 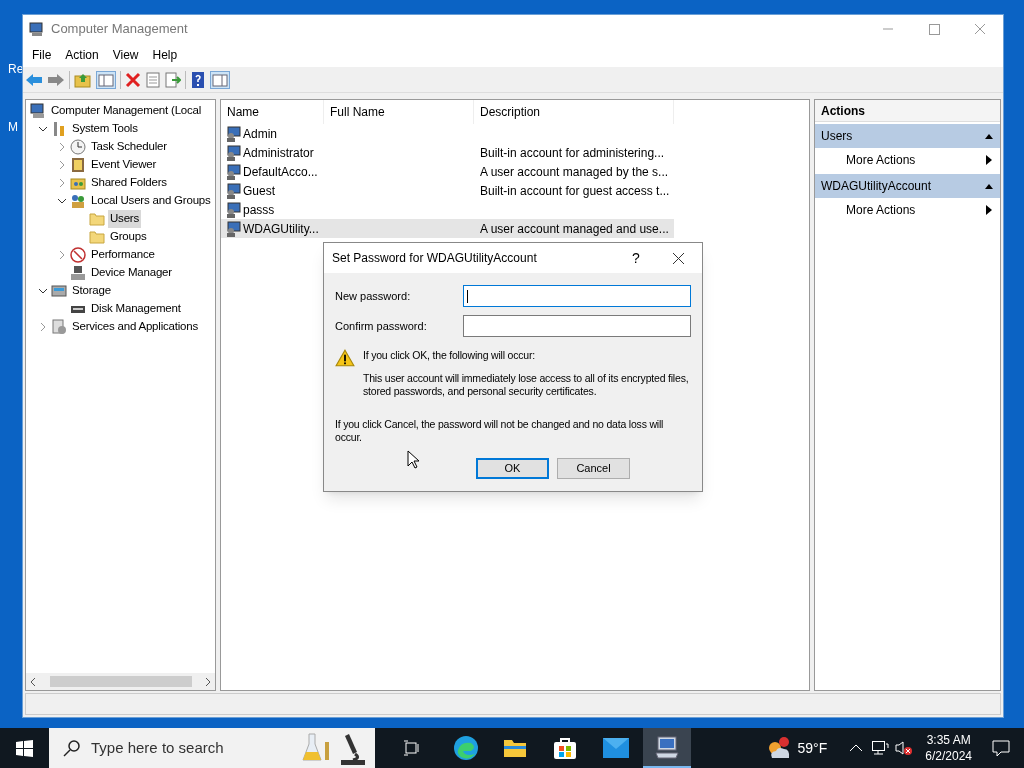 What do you see at coordinates (447, 133) in the screenshot?
I see `table-row: Admin` at bounding box center [447, 133].